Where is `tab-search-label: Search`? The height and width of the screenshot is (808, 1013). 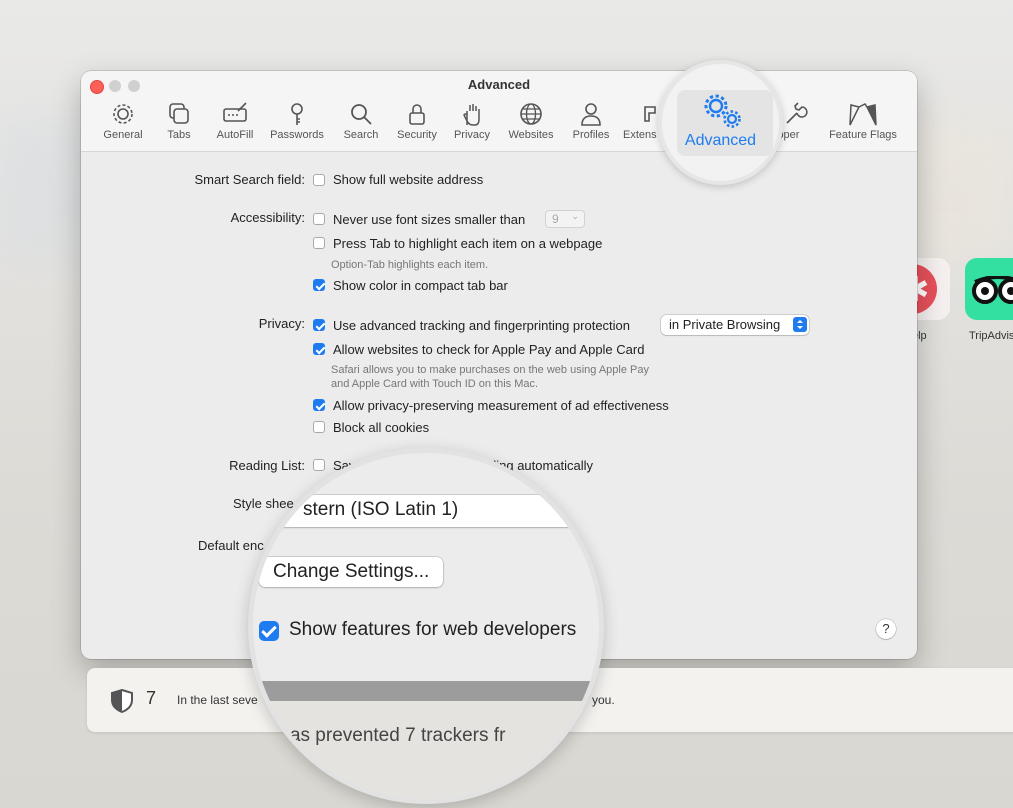 tab-search-label: Search is located at coordinates (361, 135).